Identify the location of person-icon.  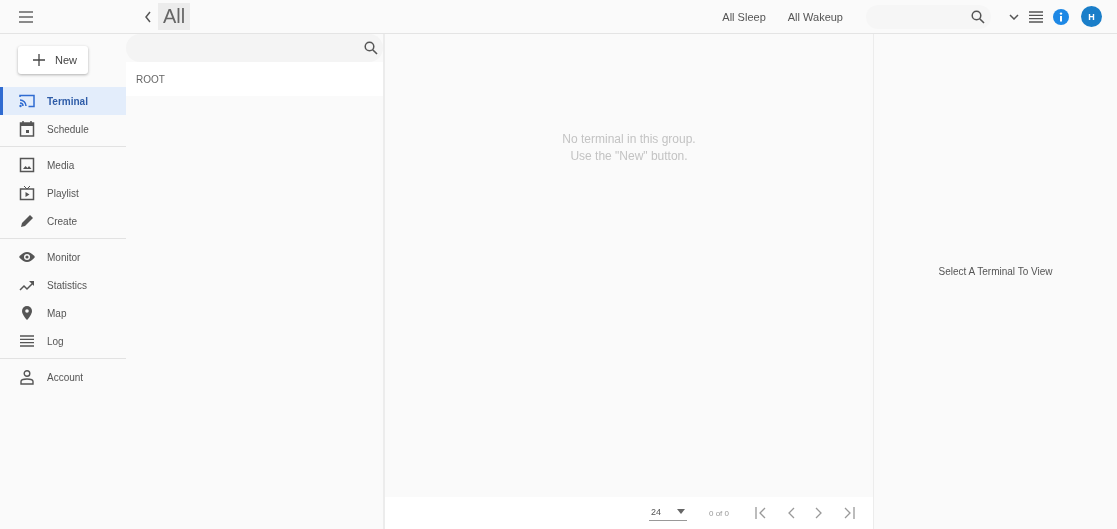
(27, 377).